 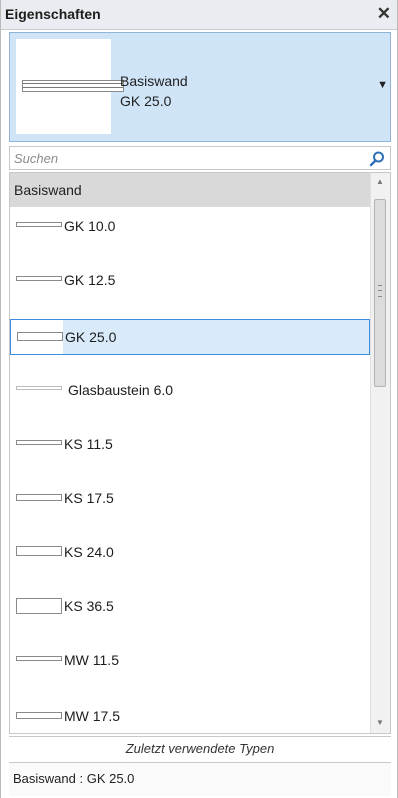 What do you see at coordinates (89, 606) in the screenshot?
I see `list-item-label: KS 36.5` at bounding box center [89, 606].